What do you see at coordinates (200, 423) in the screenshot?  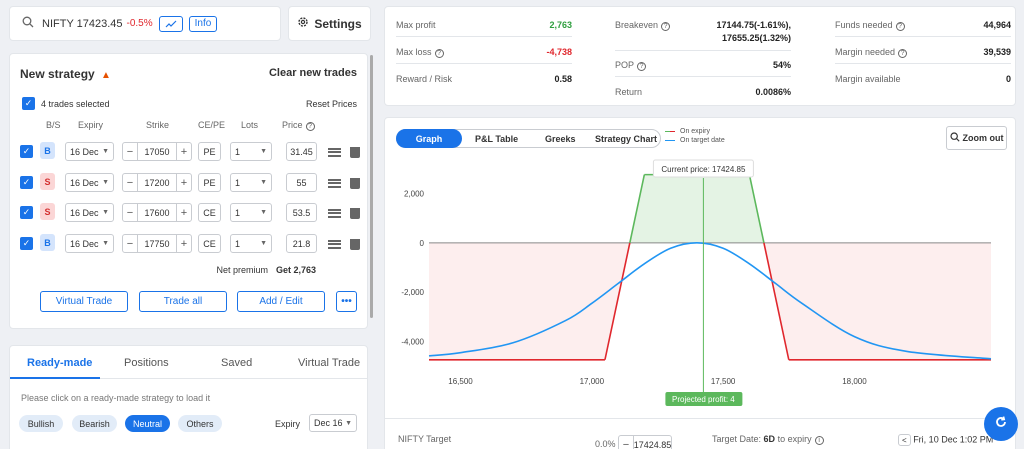 I see `filter-others: Others` at bounding box center [200, 423].